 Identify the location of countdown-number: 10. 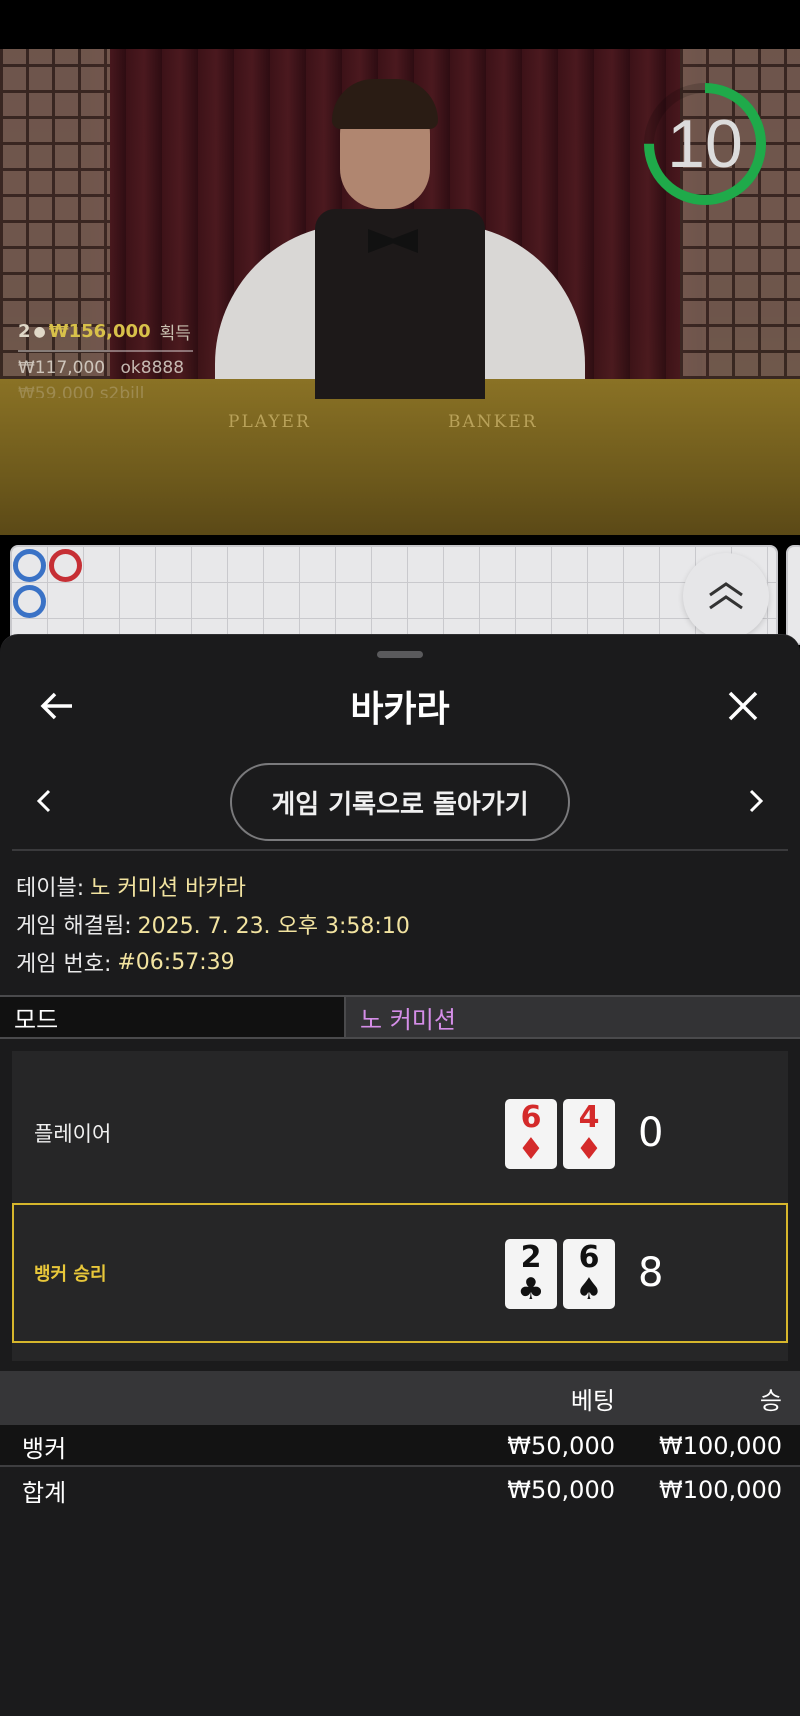
(705, 144).